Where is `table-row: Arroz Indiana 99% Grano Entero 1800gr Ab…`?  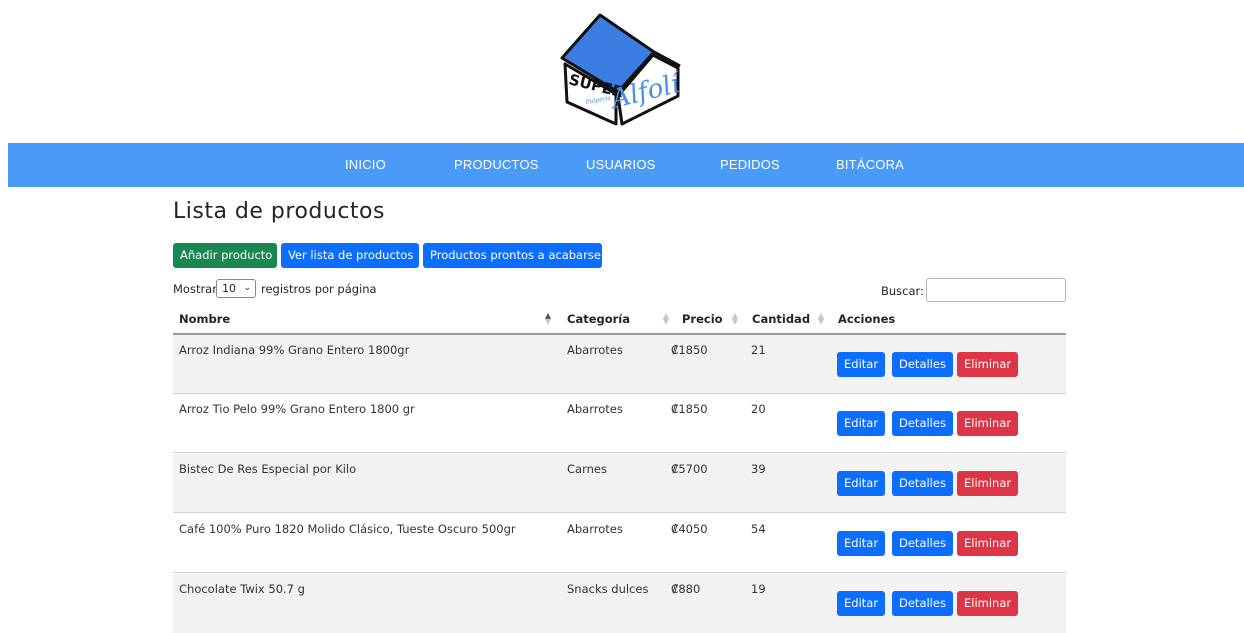
table-row: Arroz Indiana 99% Grano Entero 1800gr Ab… is located at coordinates (619, 364).